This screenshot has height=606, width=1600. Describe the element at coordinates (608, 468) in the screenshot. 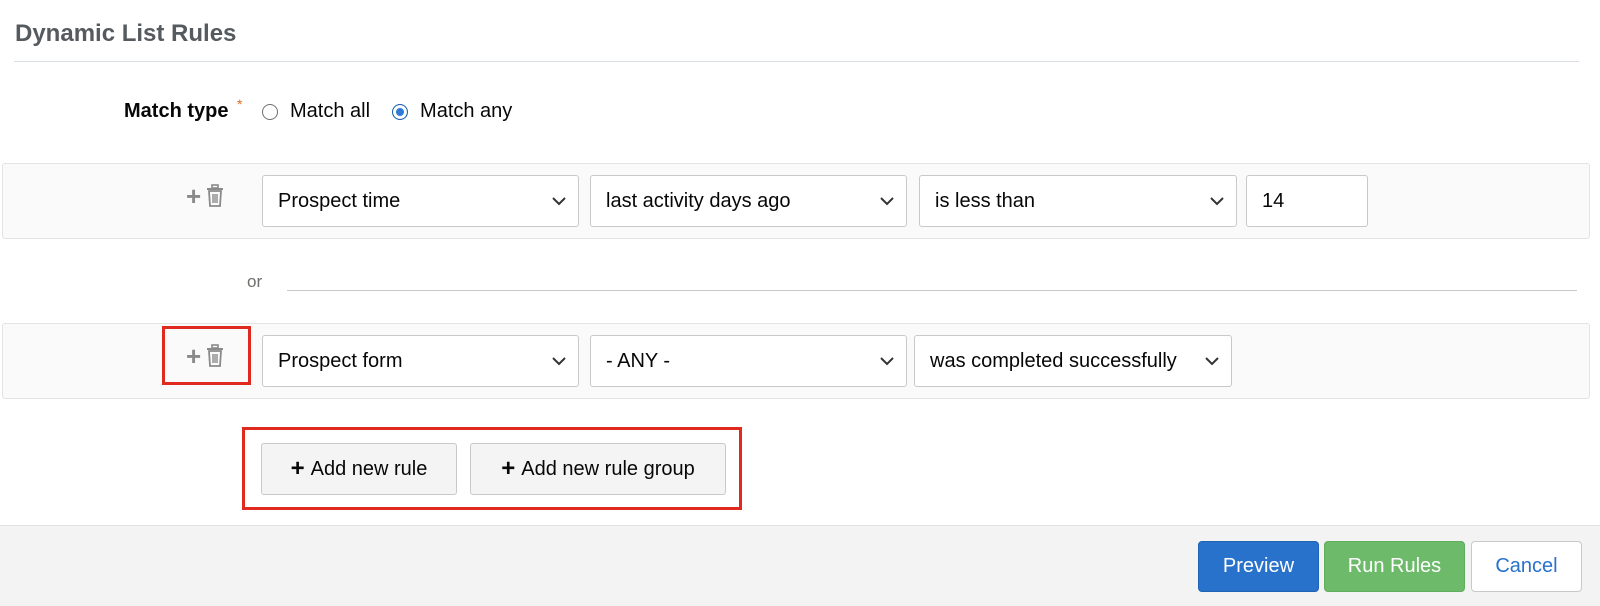

I see `add-new-rule-group-label: Add new rule group` at that location.